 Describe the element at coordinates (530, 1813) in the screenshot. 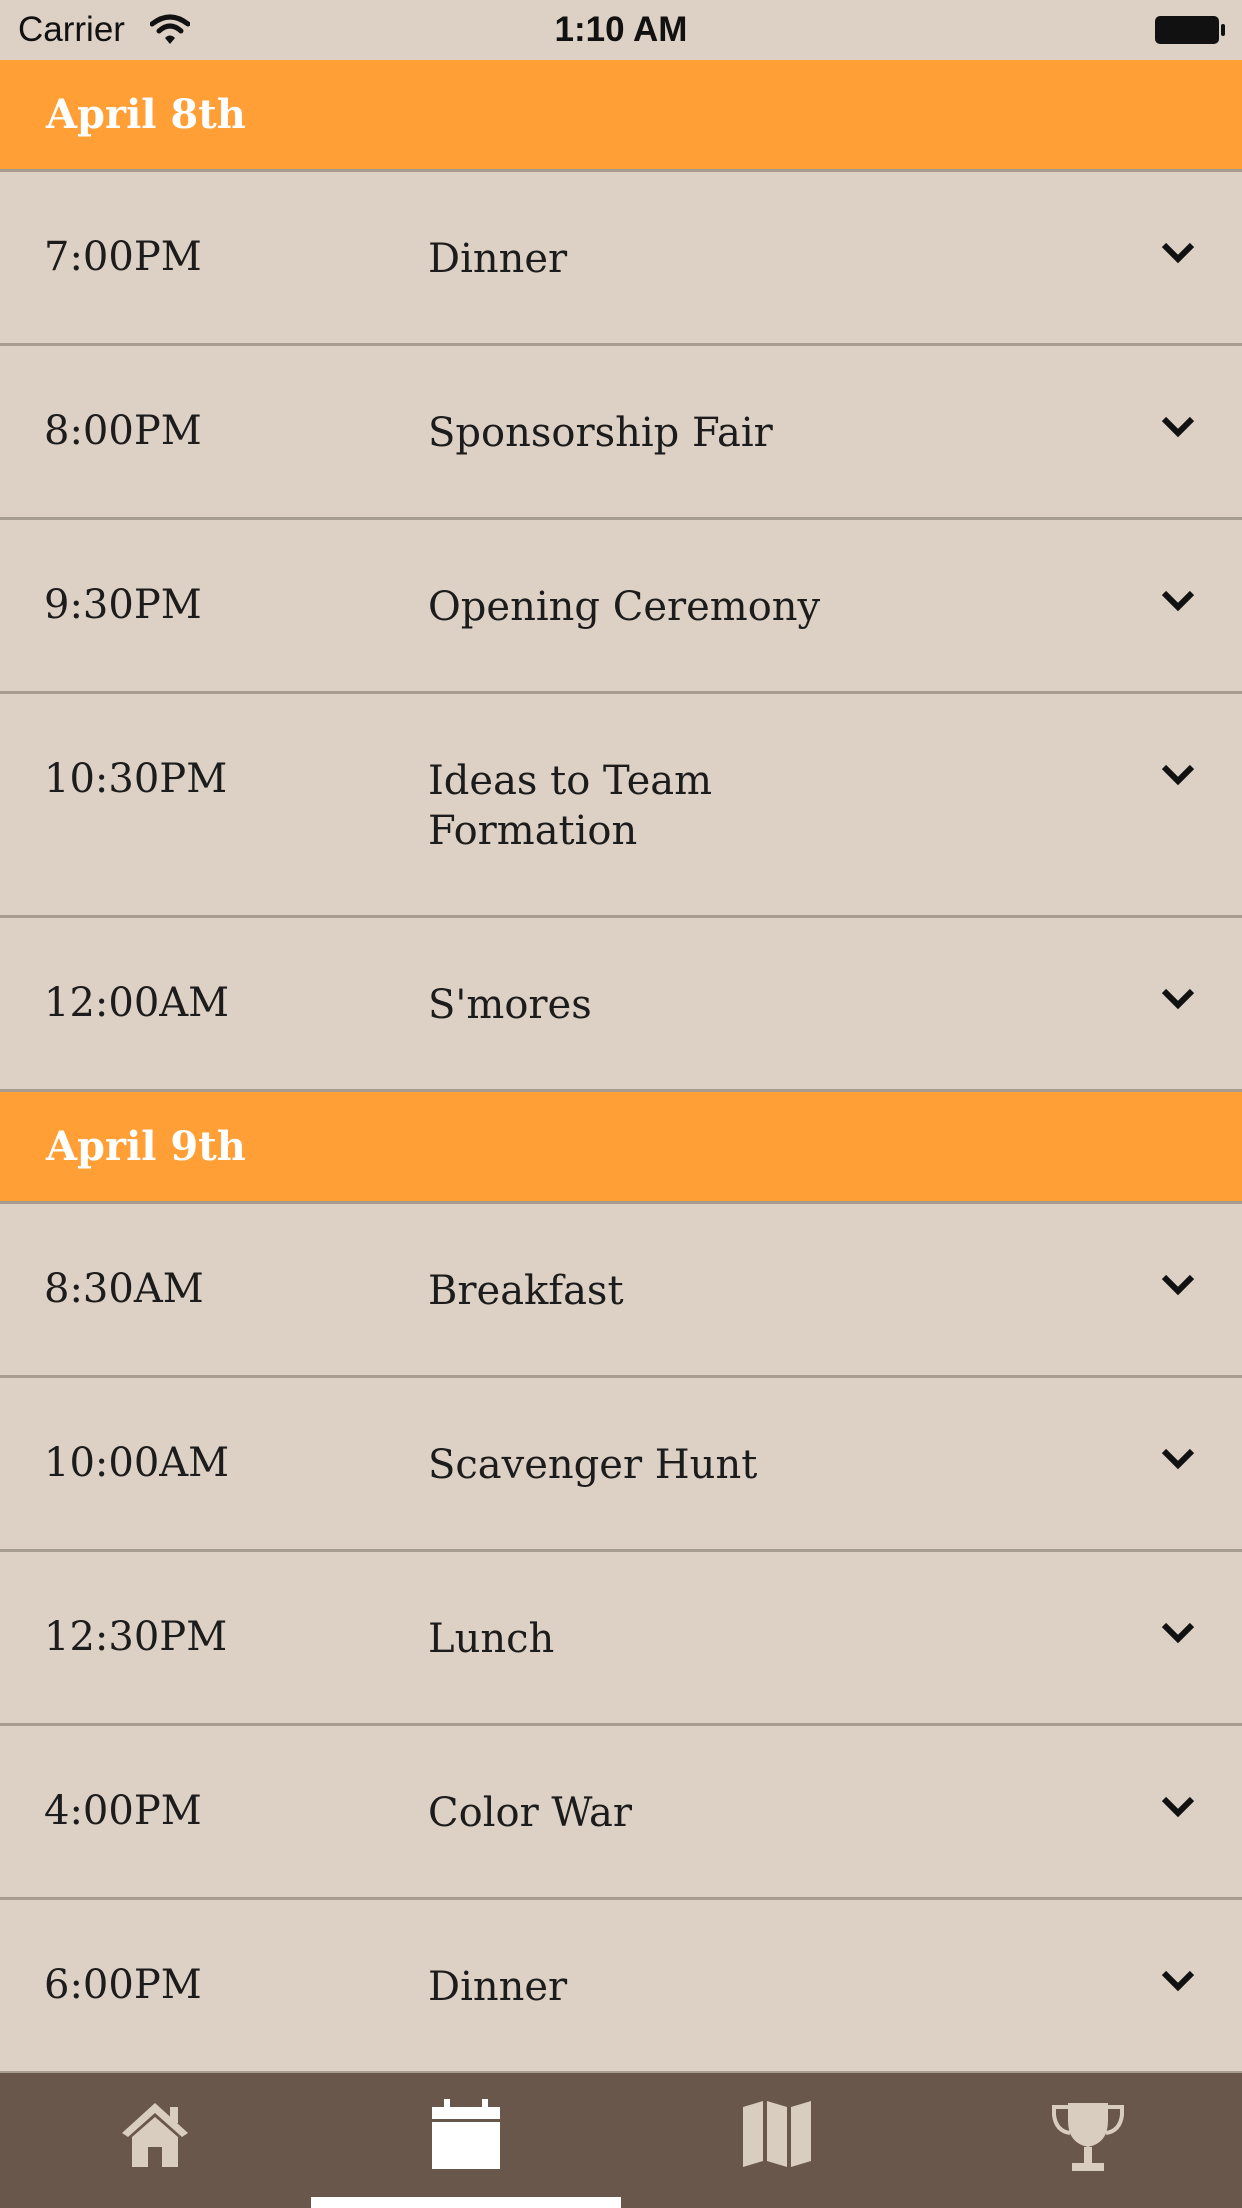

I see `event-title: Color War` at that location.